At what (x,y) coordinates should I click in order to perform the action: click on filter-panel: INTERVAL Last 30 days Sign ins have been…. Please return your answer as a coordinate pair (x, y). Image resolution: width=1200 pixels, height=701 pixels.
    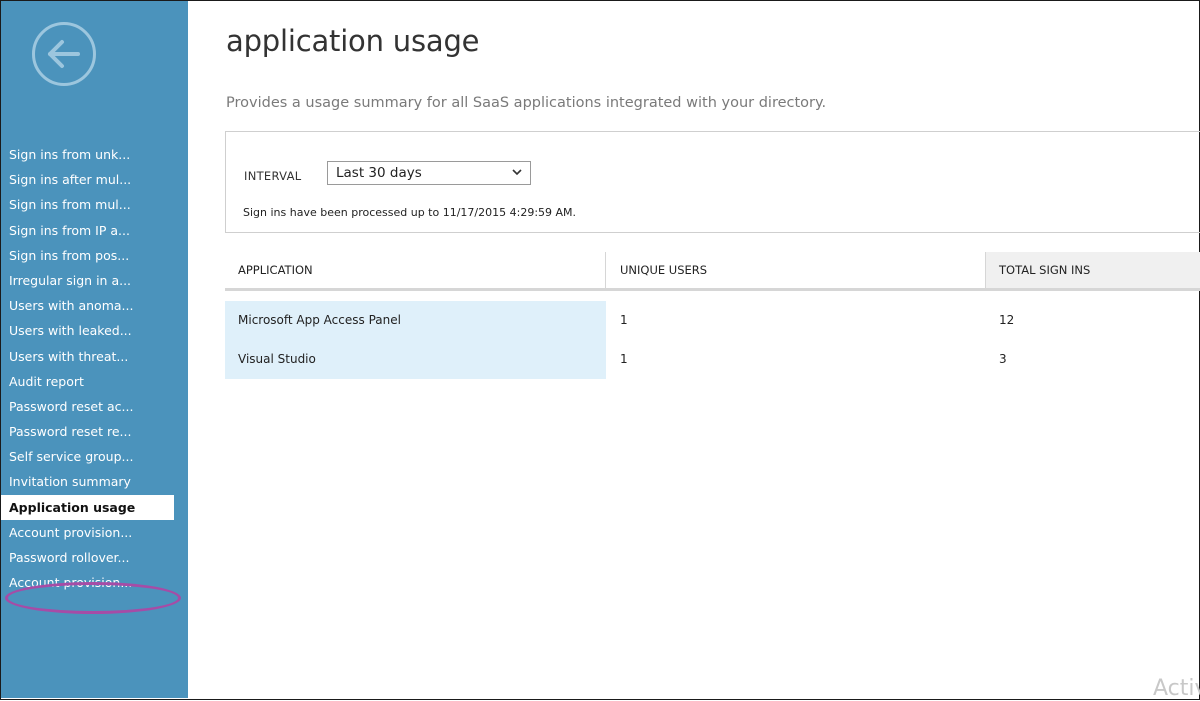
    Looking at the image, I should click on (712, 182).